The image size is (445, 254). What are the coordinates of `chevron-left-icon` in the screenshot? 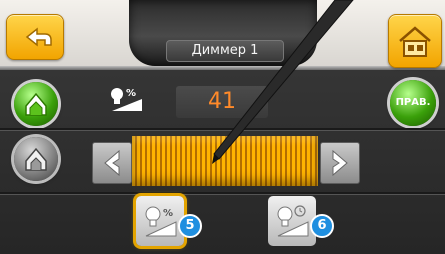 It's located at (112, 163).